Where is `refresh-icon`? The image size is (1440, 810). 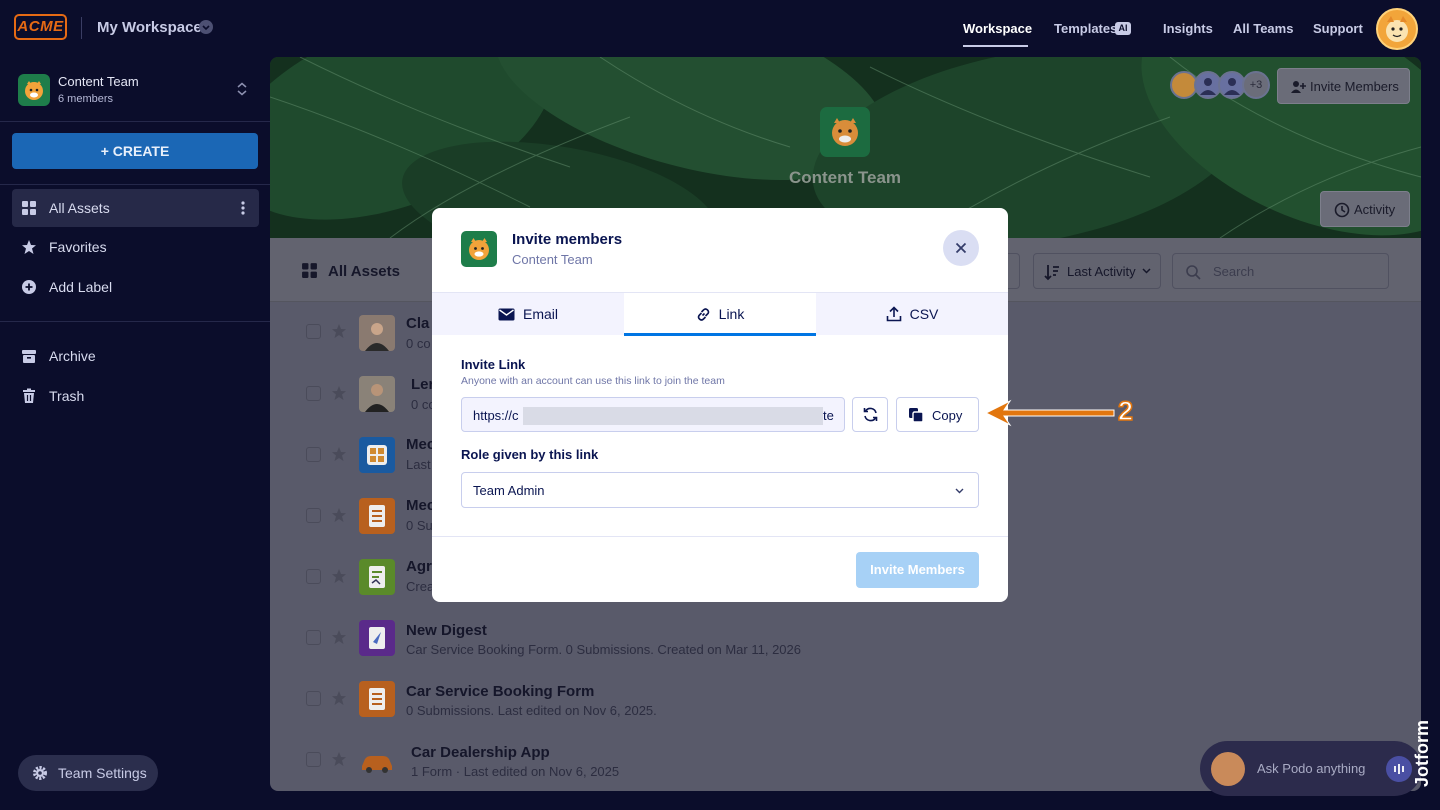
refresh-icon is located at coordinates (870, 414).